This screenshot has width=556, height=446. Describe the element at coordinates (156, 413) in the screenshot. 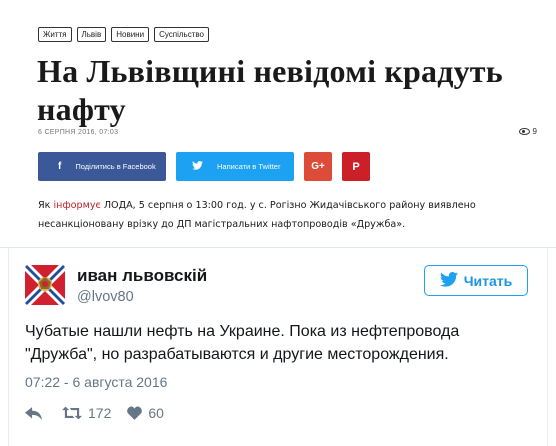

I see `like-count: 60` at that location.